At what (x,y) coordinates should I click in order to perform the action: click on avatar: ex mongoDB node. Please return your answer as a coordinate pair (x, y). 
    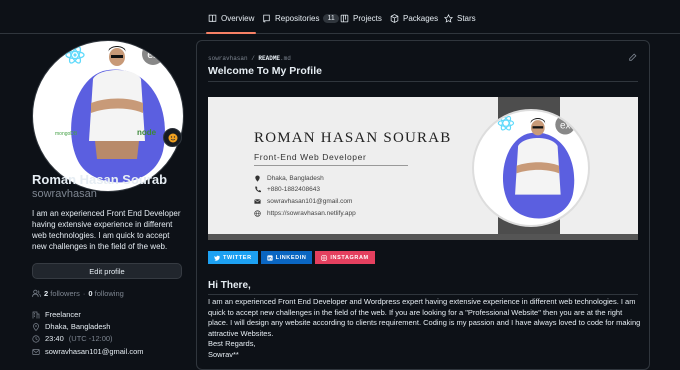
    Looking at the image, I should click on (108, 116).